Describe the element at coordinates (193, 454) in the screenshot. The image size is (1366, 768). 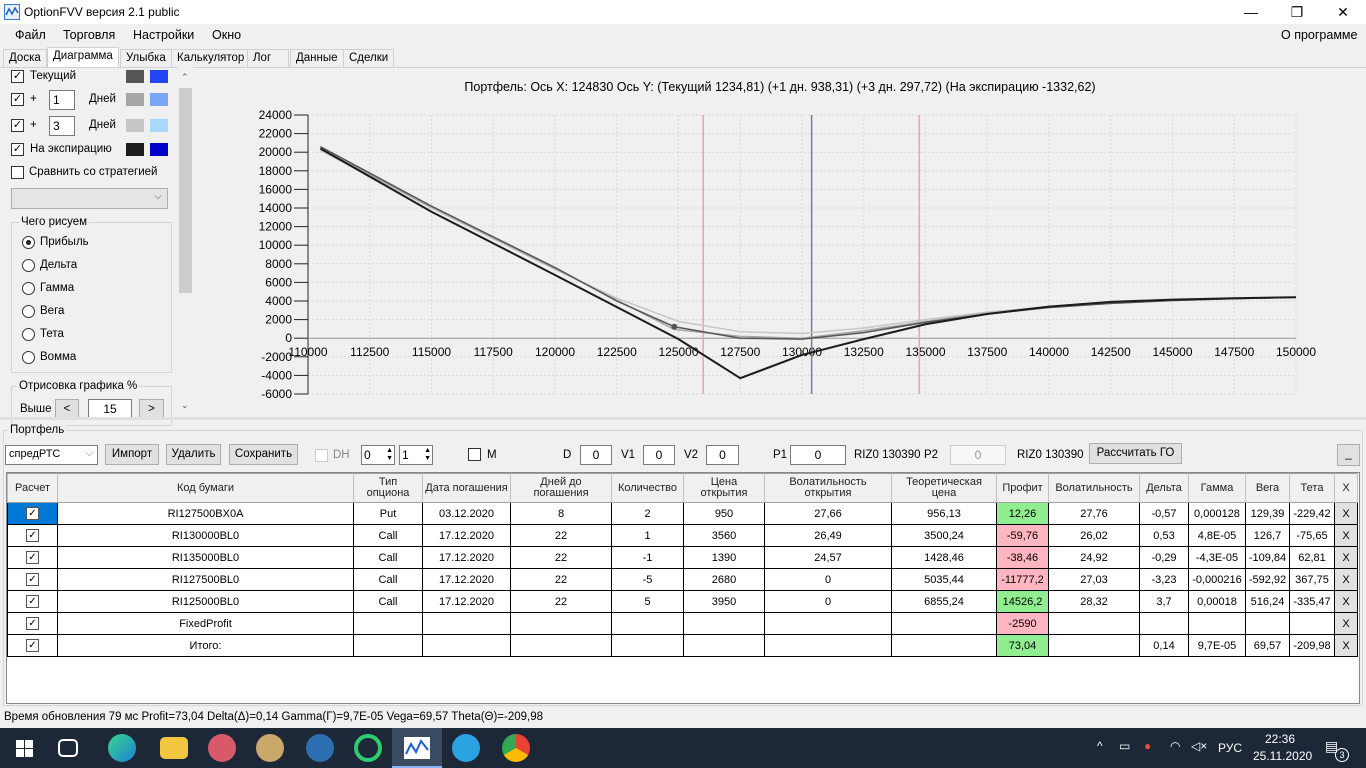
I see `delete-button: Удалить` at that location.